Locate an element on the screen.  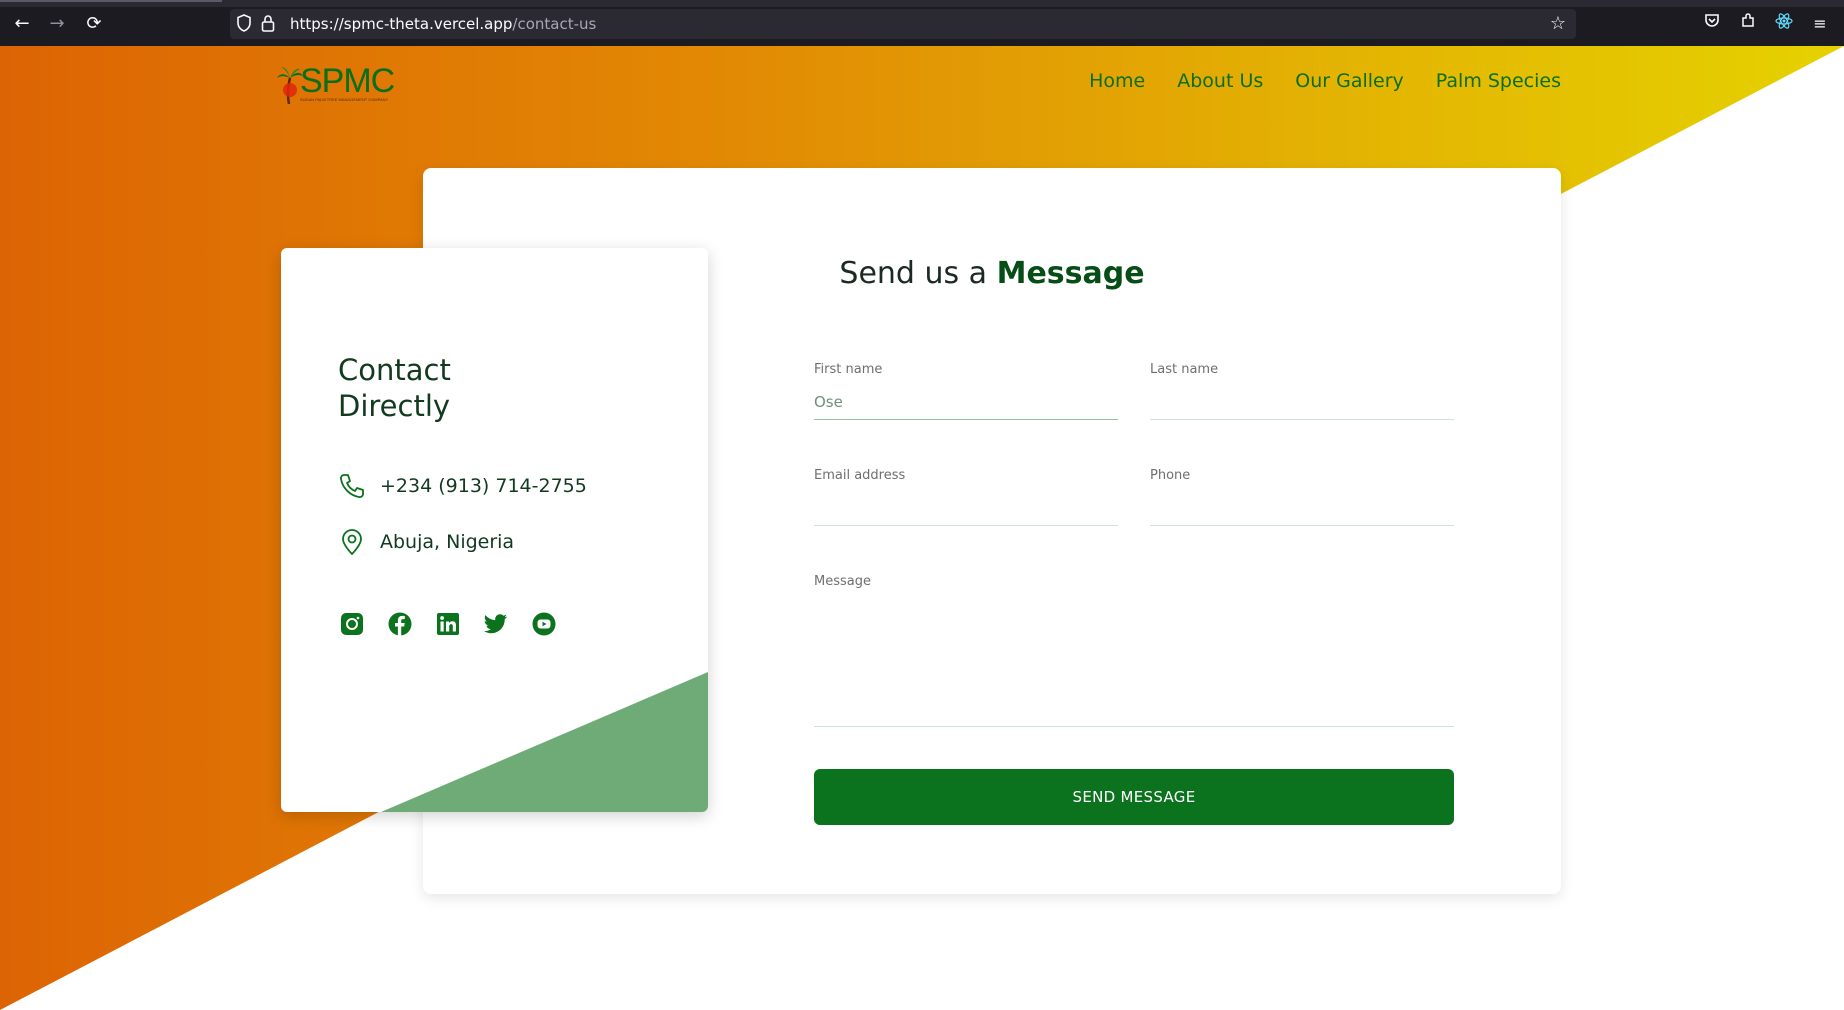
url-path: /contact-us is located at coordinates (554, 24).